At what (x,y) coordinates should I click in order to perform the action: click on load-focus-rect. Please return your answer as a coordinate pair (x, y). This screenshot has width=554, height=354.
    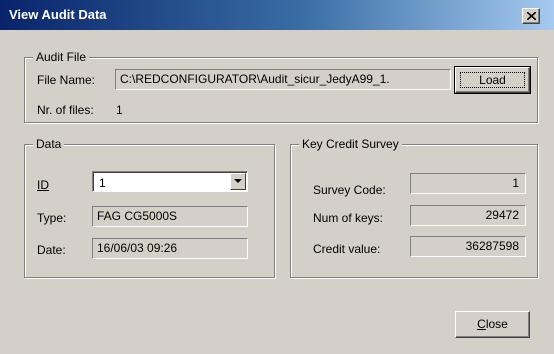
    Looking at the image, I should click on (492, 80).